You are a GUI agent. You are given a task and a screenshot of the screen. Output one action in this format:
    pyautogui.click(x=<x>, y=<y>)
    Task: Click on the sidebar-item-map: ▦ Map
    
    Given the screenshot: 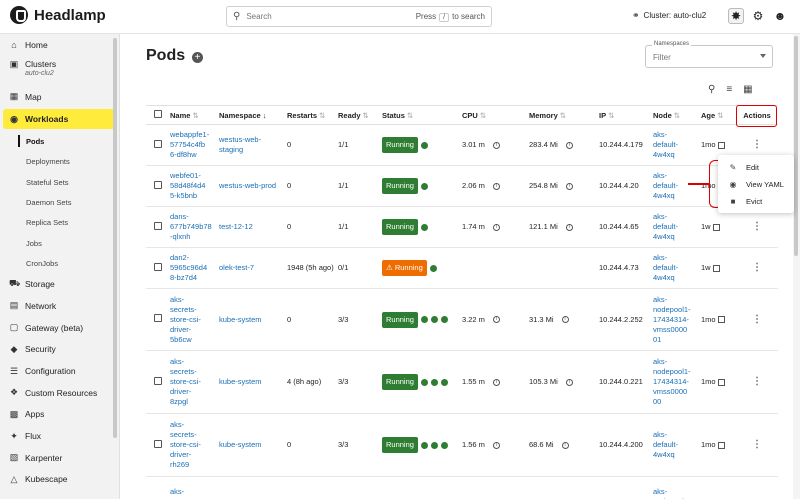 What is the action you would take?
    pyautogui.click(x=59, y=97)
    